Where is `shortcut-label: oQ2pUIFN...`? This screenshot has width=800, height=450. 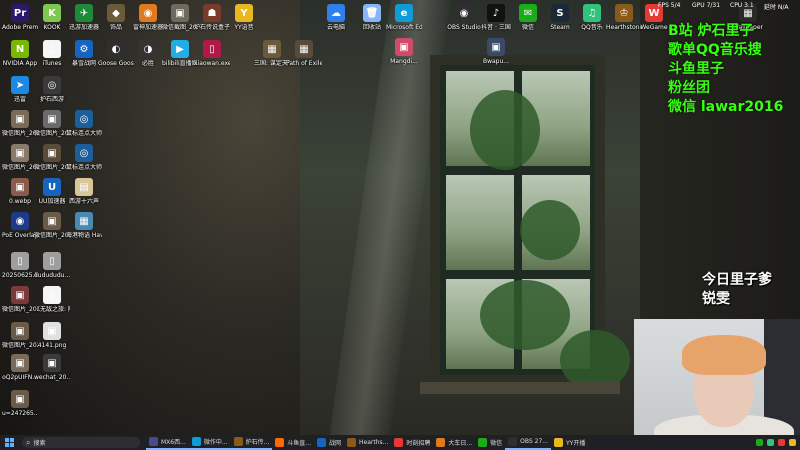 shortcut-label: oQ2pUIFN... is located at coordinates (20, 377).